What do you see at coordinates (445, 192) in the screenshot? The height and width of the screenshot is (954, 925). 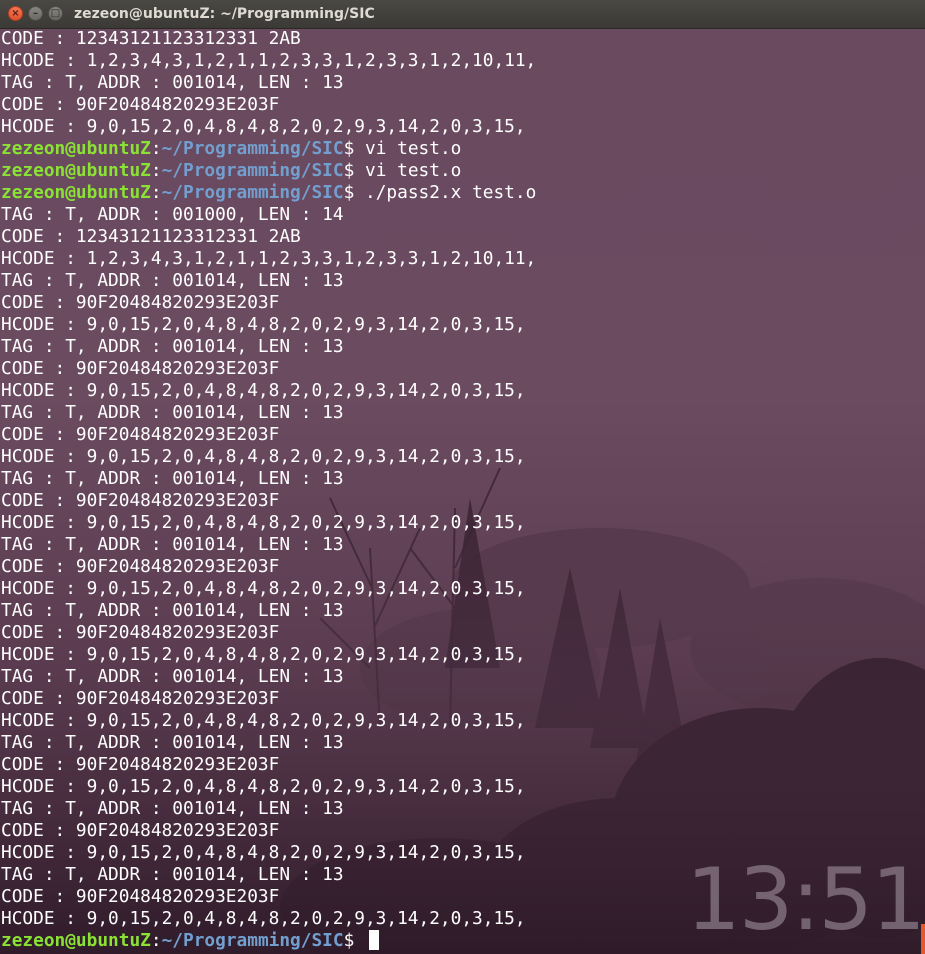 I see `command-text: ./pass2.x test.o` at bounding box center [445, 192].